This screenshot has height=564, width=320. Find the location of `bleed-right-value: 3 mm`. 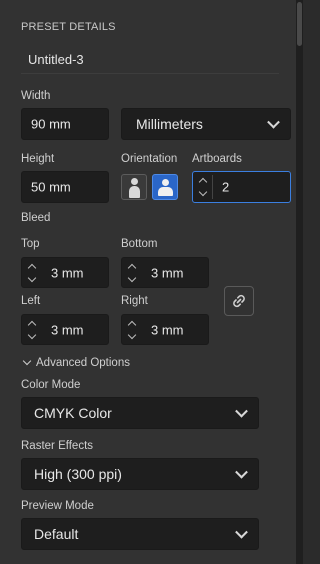

bleed-right-value: 3 mm is located at coordinates (167, 329).